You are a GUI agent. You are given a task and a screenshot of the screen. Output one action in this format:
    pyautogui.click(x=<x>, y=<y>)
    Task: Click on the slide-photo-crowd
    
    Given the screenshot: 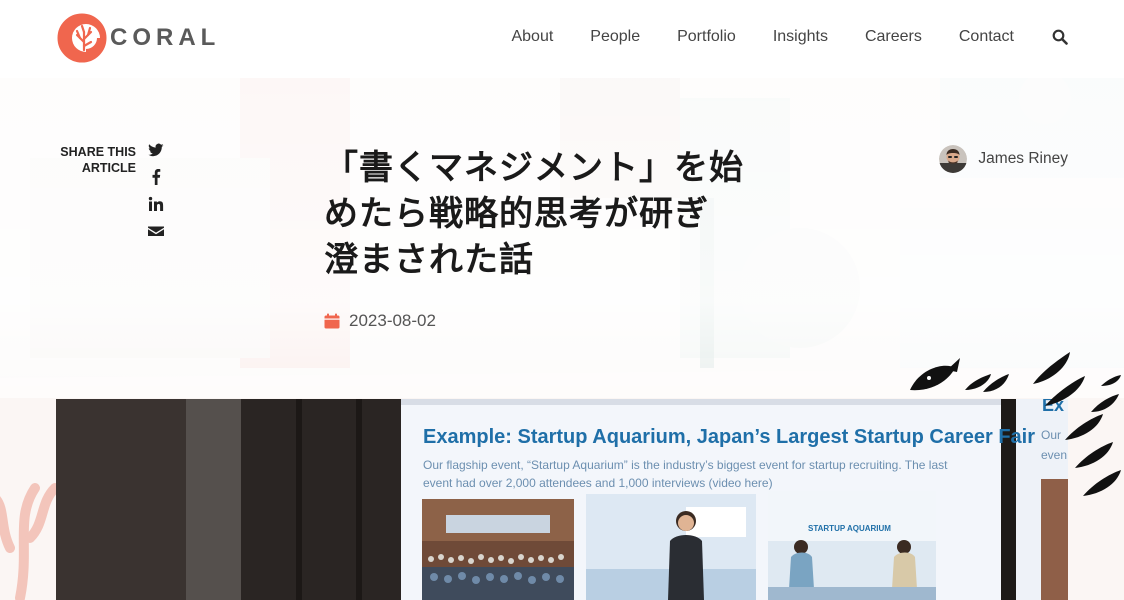 What is the action you would take?
    pyautogui.click(x=498, y=549)
    